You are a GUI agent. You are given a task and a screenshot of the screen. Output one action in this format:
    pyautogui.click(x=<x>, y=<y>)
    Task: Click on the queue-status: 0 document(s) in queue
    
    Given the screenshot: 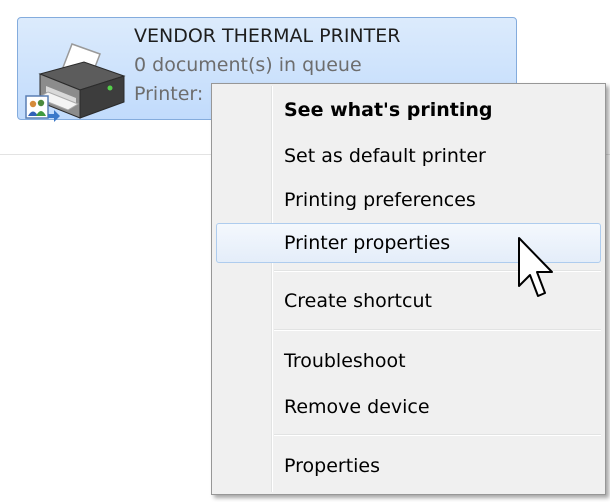 What is the action you would take?
    pyautogui.click(x=248, y=65)
    